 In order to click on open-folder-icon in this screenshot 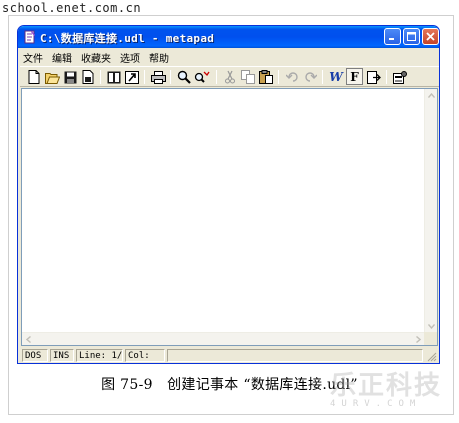, I will do `click(52, 78)`.